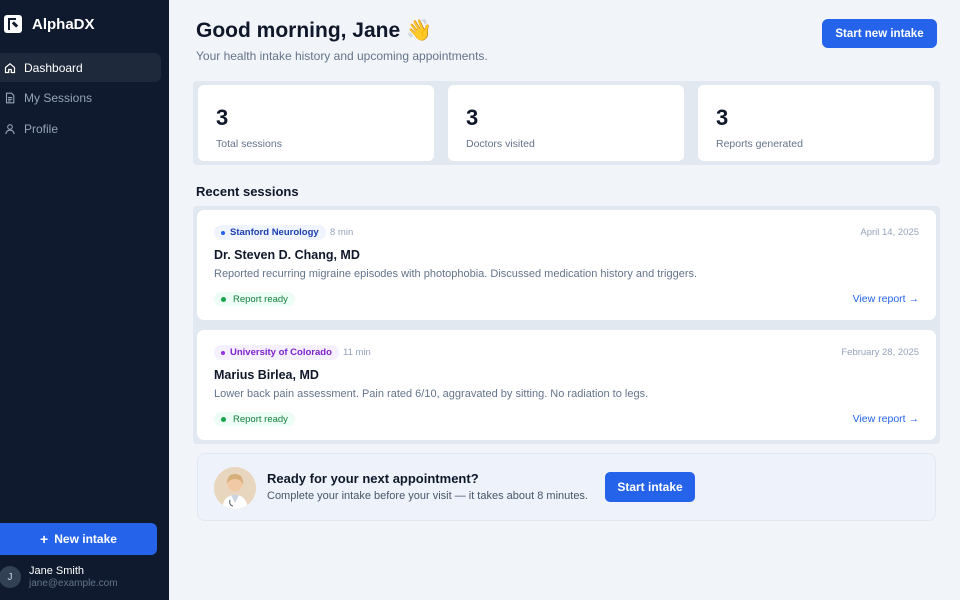  I want to click on institution-badge: University of Colorado, so click(276, 352).